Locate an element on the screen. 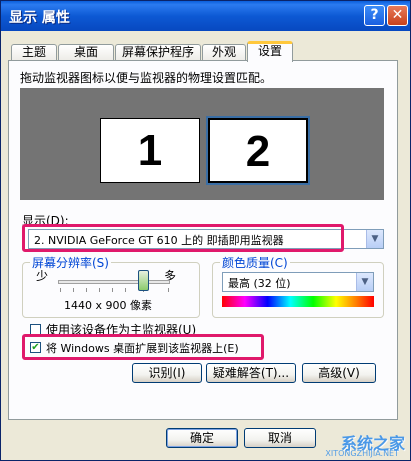 The width and height of the screenshot is (411, 461). display-select-value: 2. NVIDIA GeForce GT 610 上的 即插即用监视器 is located at coordinates (159, 240).